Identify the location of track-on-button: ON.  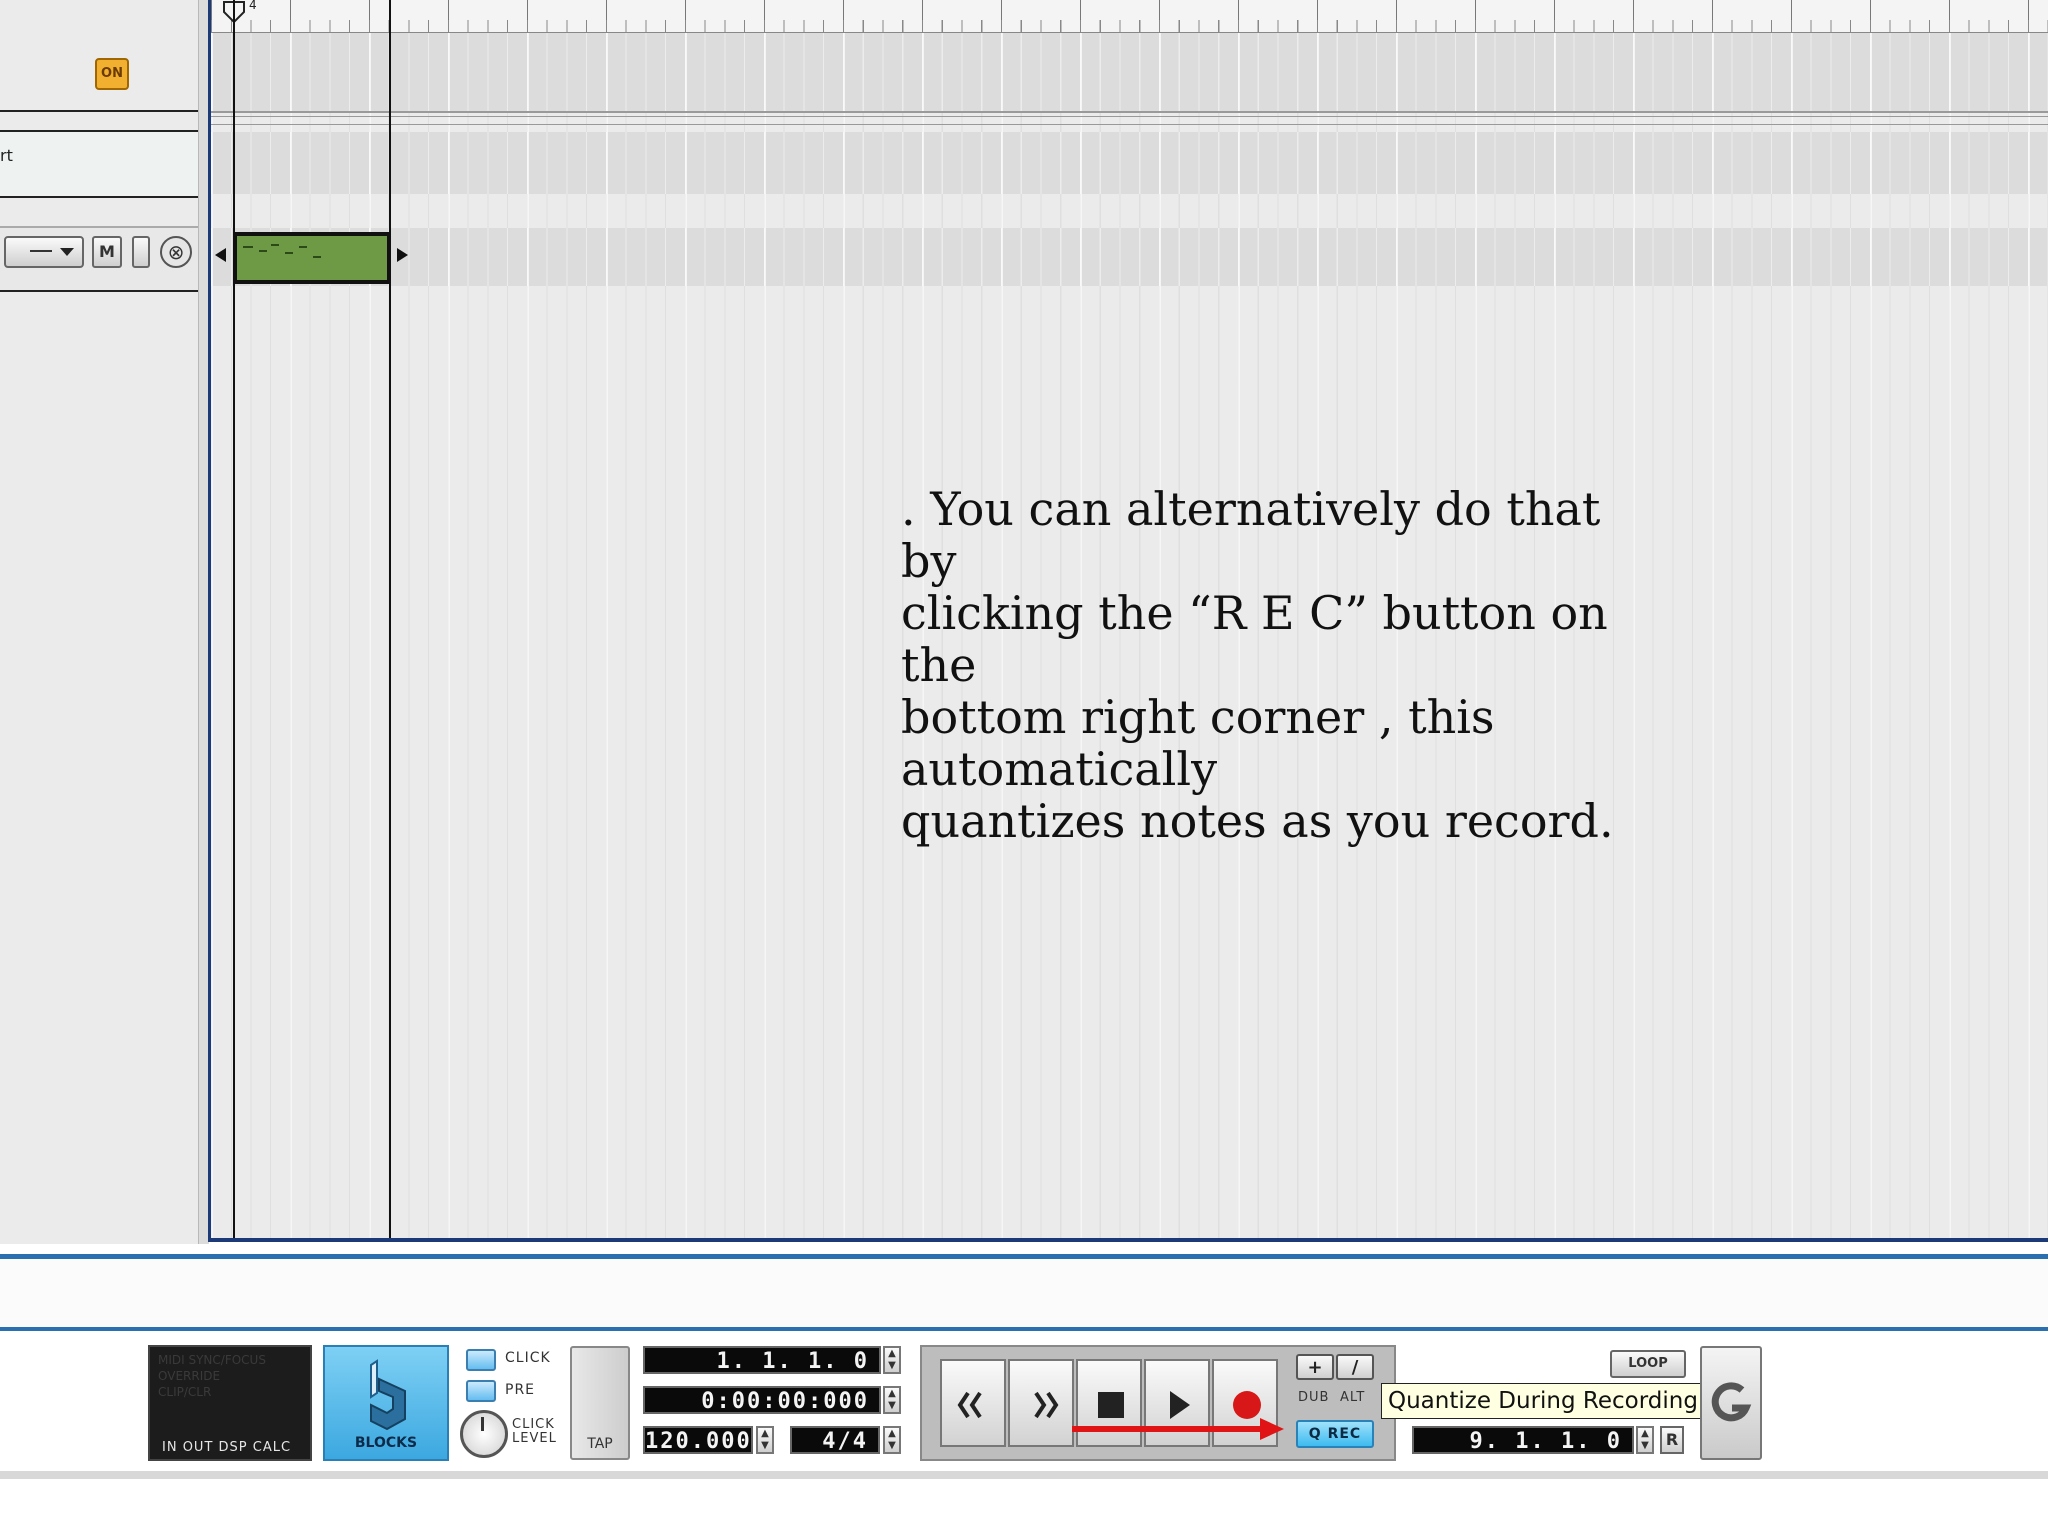
(112, 74).